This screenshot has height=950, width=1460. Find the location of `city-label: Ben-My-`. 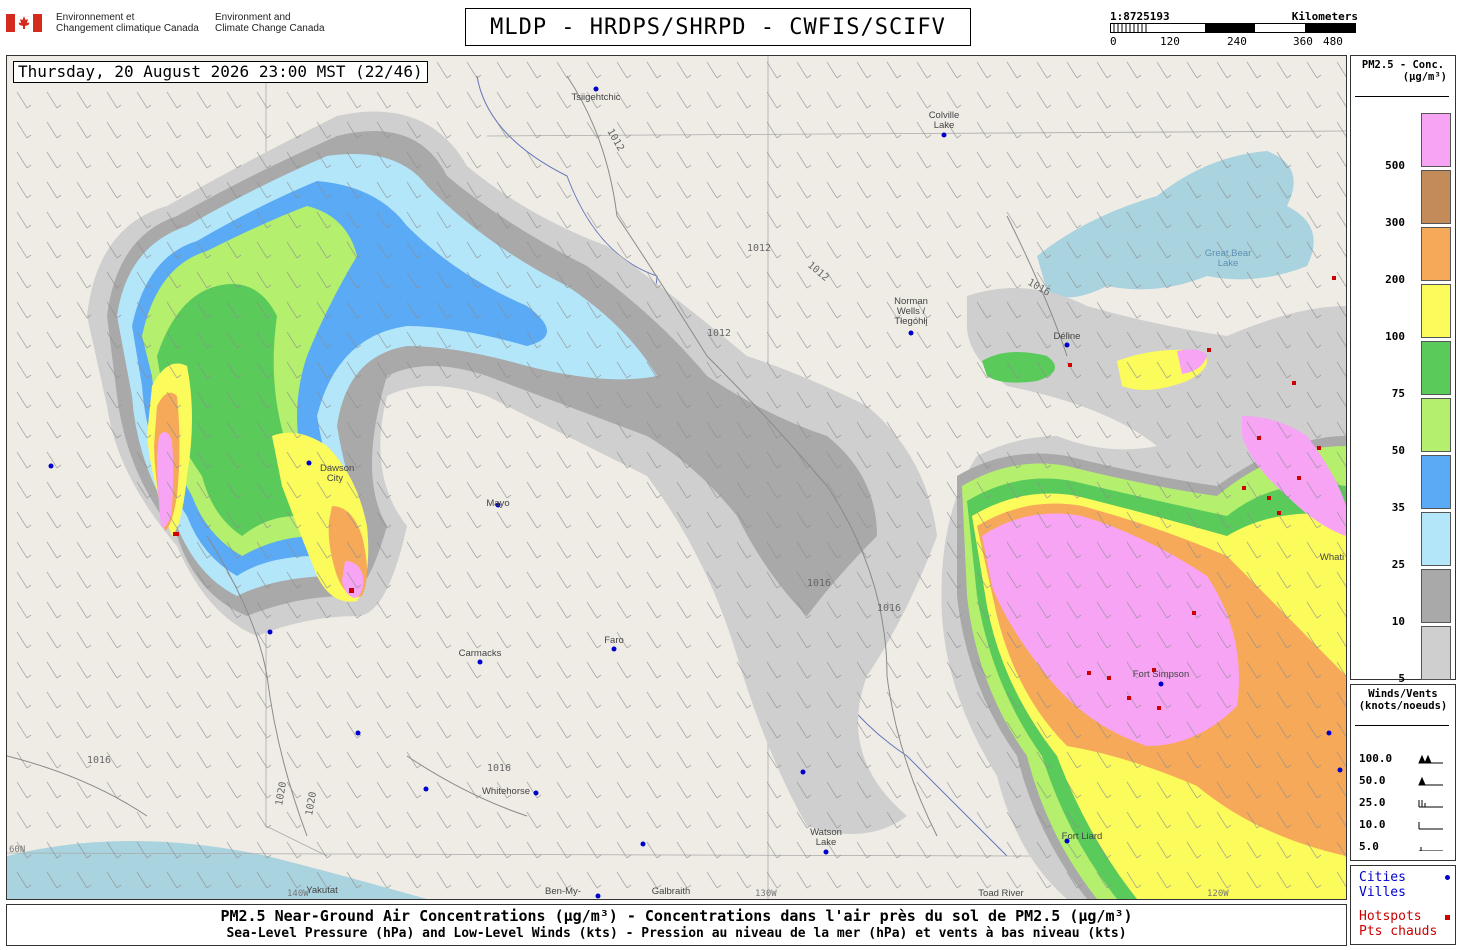

city-label: Ben-My- is located at coordinates (563, 891).